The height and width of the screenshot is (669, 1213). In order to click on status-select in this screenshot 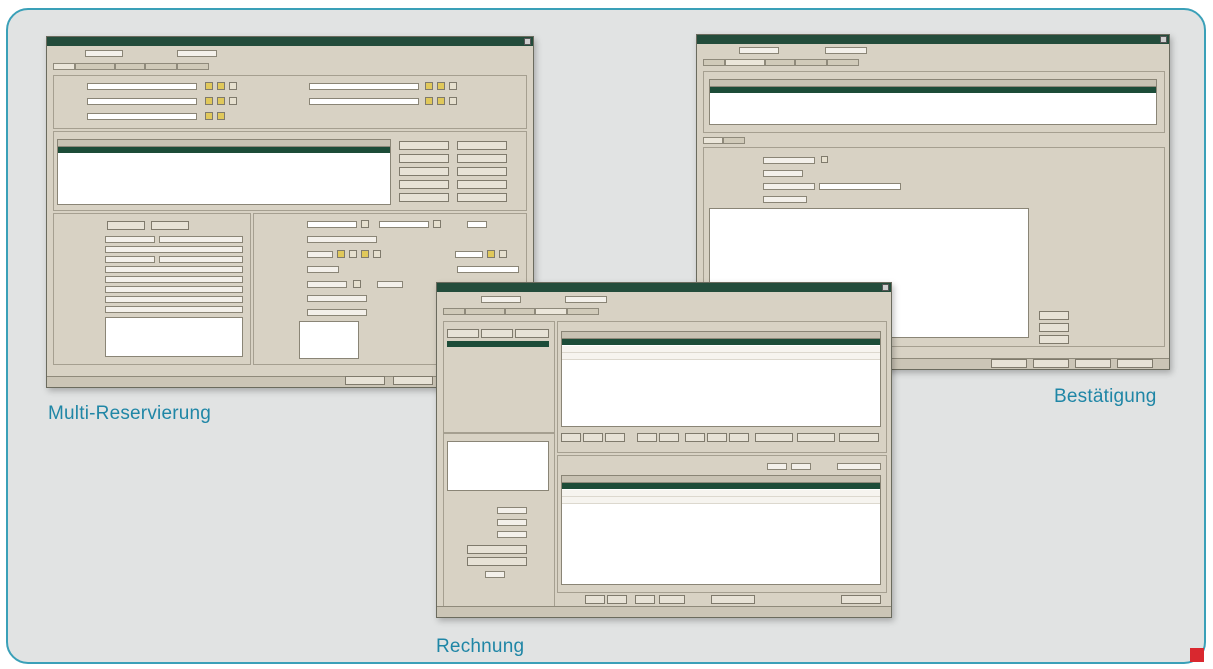, I will do `click(337, 312)`.